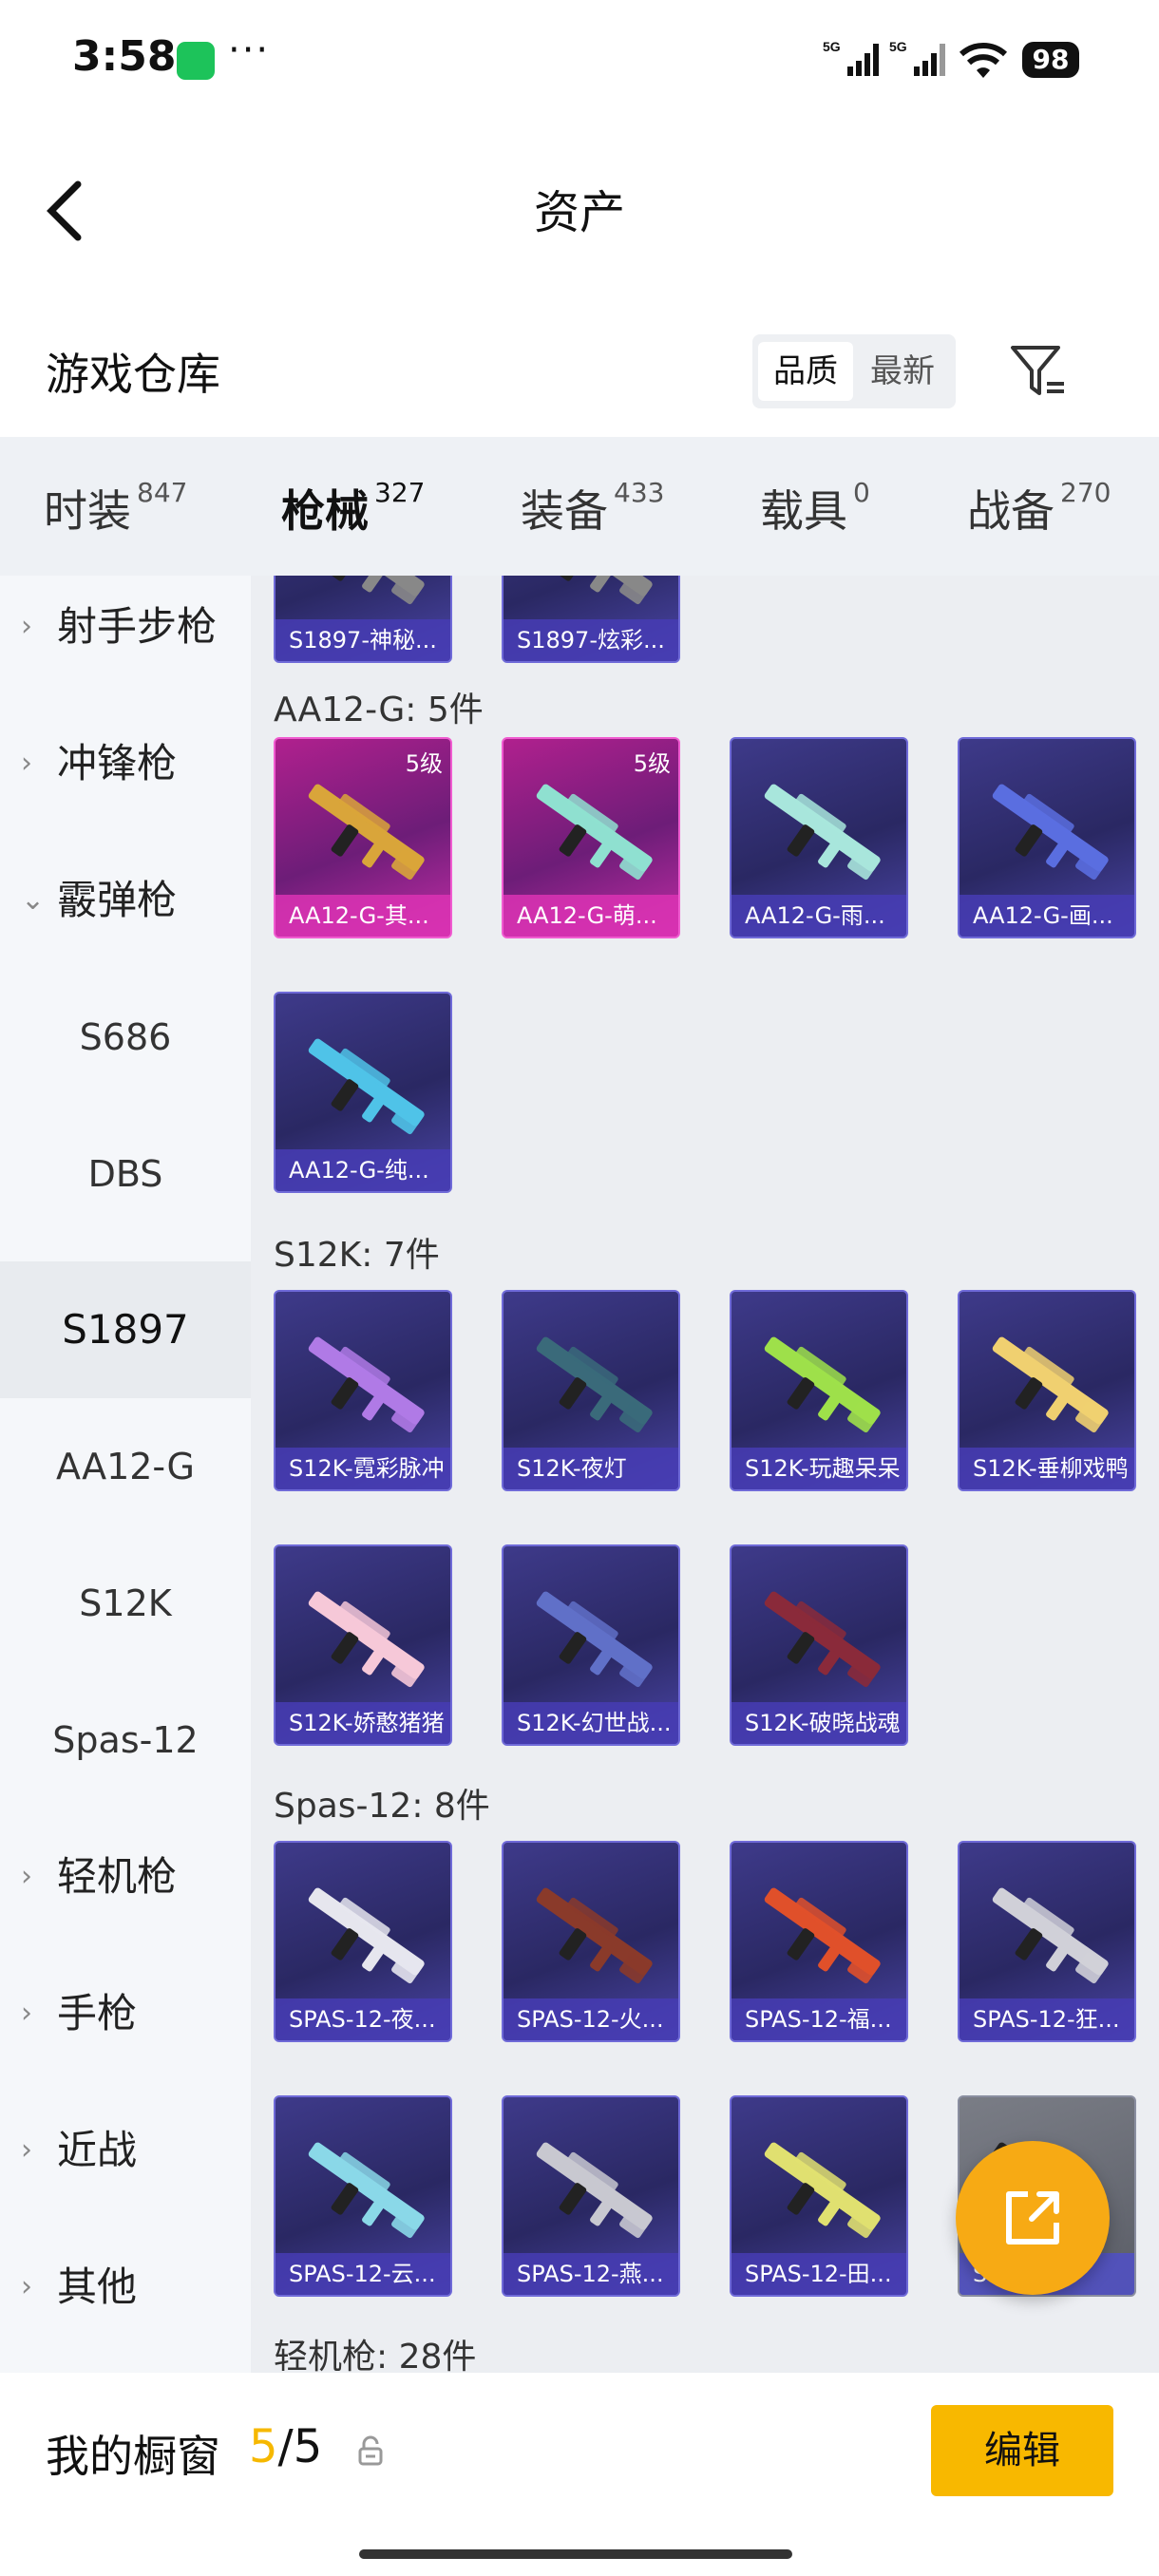  I want to click on sidebar-item: › 射手步枪, so click(125, 627).